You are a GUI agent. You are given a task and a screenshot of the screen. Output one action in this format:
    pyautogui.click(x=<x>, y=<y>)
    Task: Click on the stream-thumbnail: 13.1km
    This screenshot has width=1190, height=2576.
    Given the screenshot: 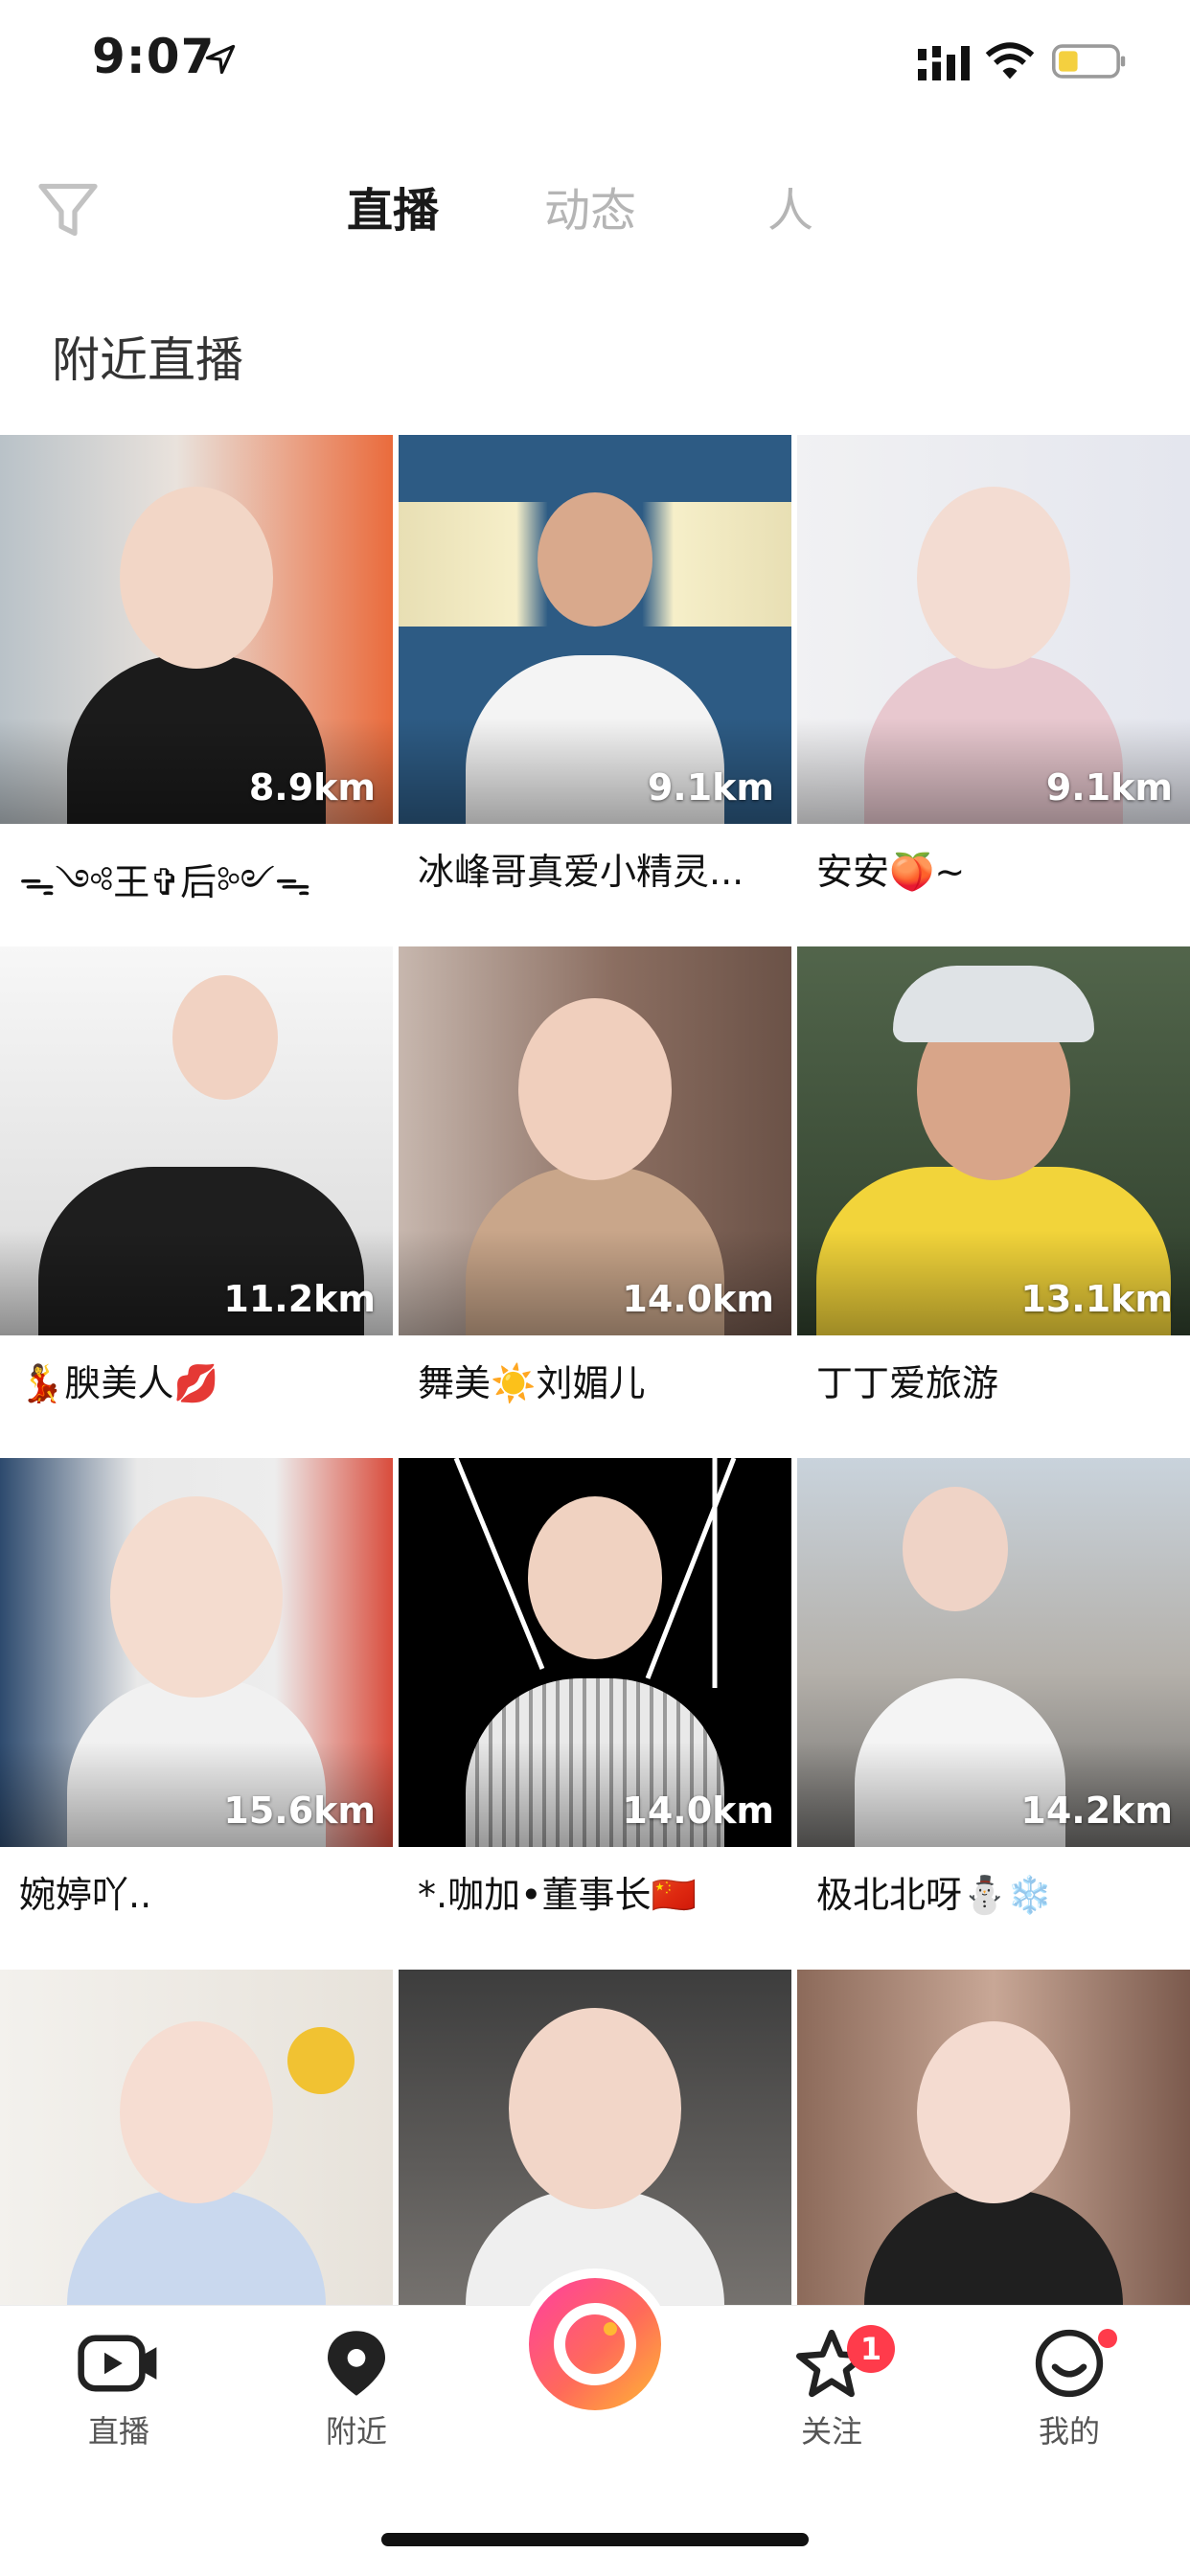 What is the action you would take?
    pyautogui.click(x=994, y=1141)
    